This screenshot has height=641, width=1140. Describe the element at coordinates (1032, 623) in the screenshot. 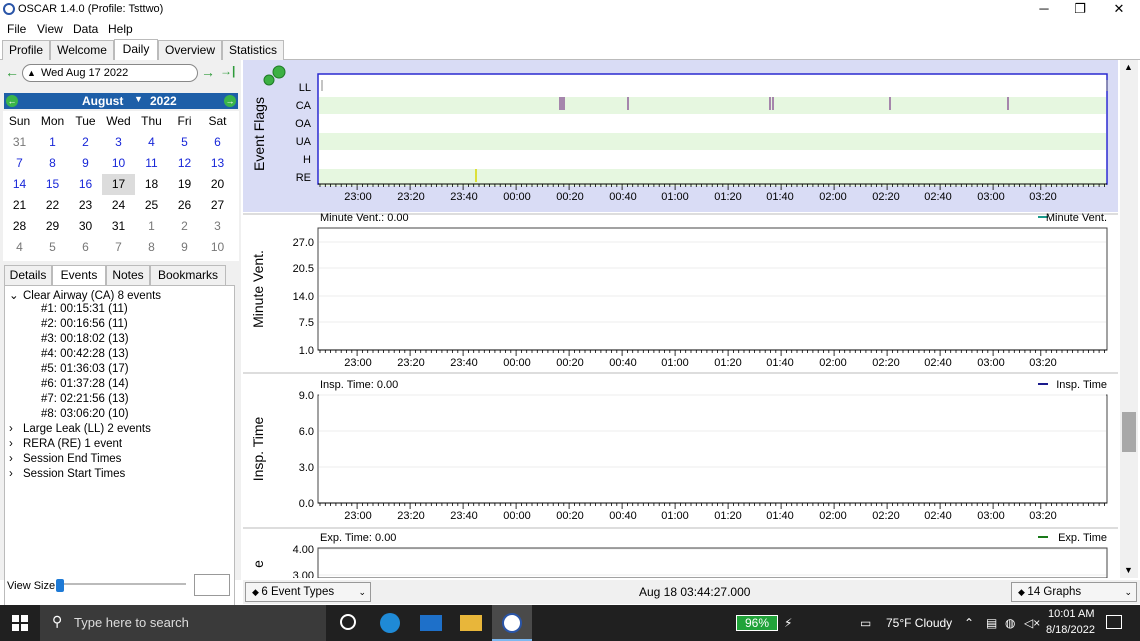

I see `volume-icon: ◁×` at that location.